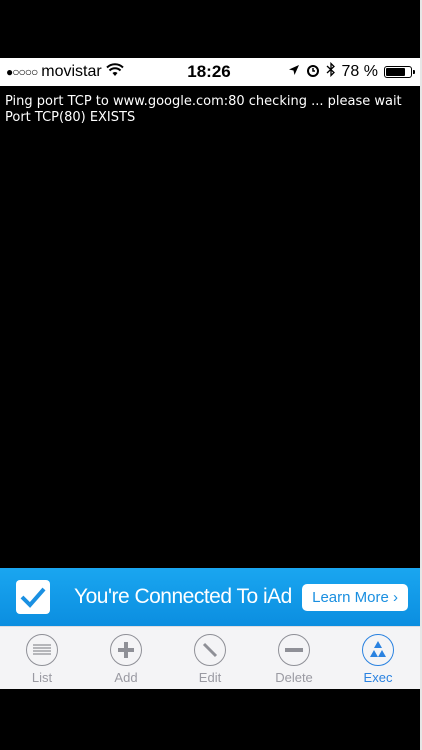 The width and height of the screenshot is (422, 750). I want to click on exec-icon, so click(378, 650).